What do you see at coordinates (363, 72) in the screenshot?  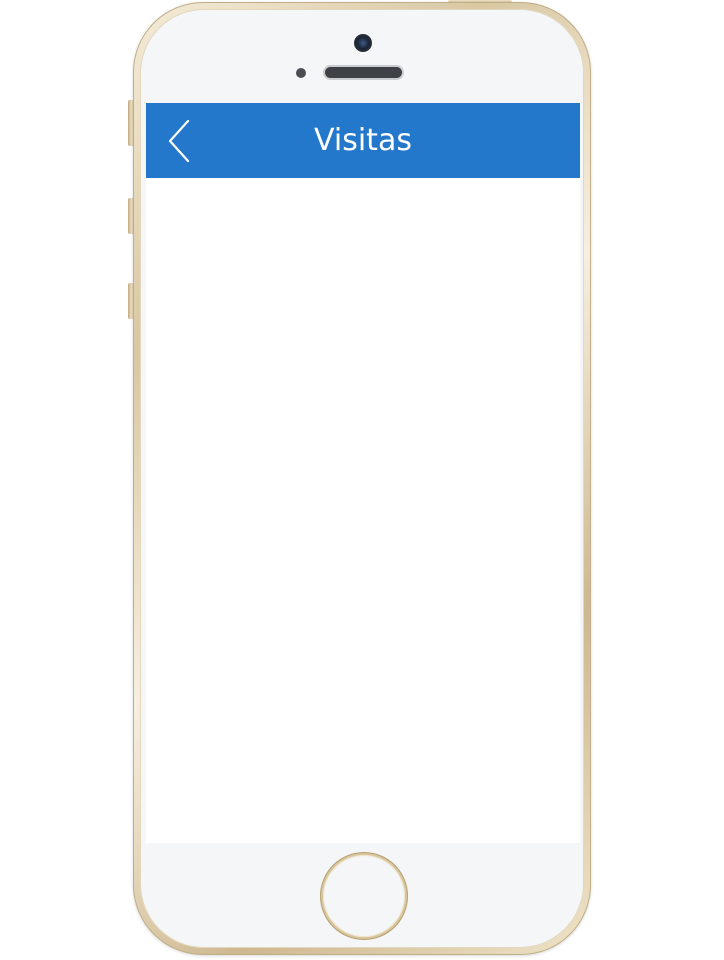 I see `earpiece-speaker` at bounding box center [363, 72].